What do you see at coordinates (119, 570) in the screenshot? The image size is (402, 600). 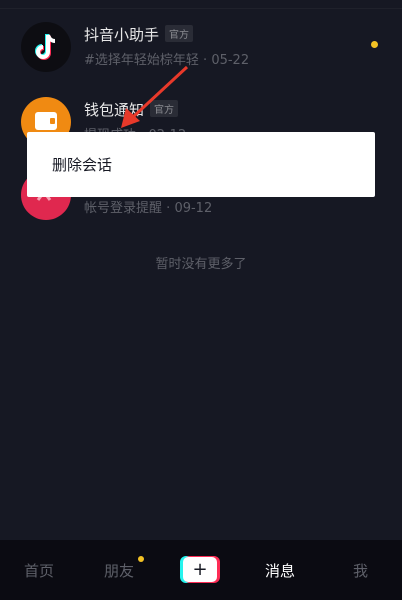 I see `tab-friends: 朋友` at bounding box center [119, 570].